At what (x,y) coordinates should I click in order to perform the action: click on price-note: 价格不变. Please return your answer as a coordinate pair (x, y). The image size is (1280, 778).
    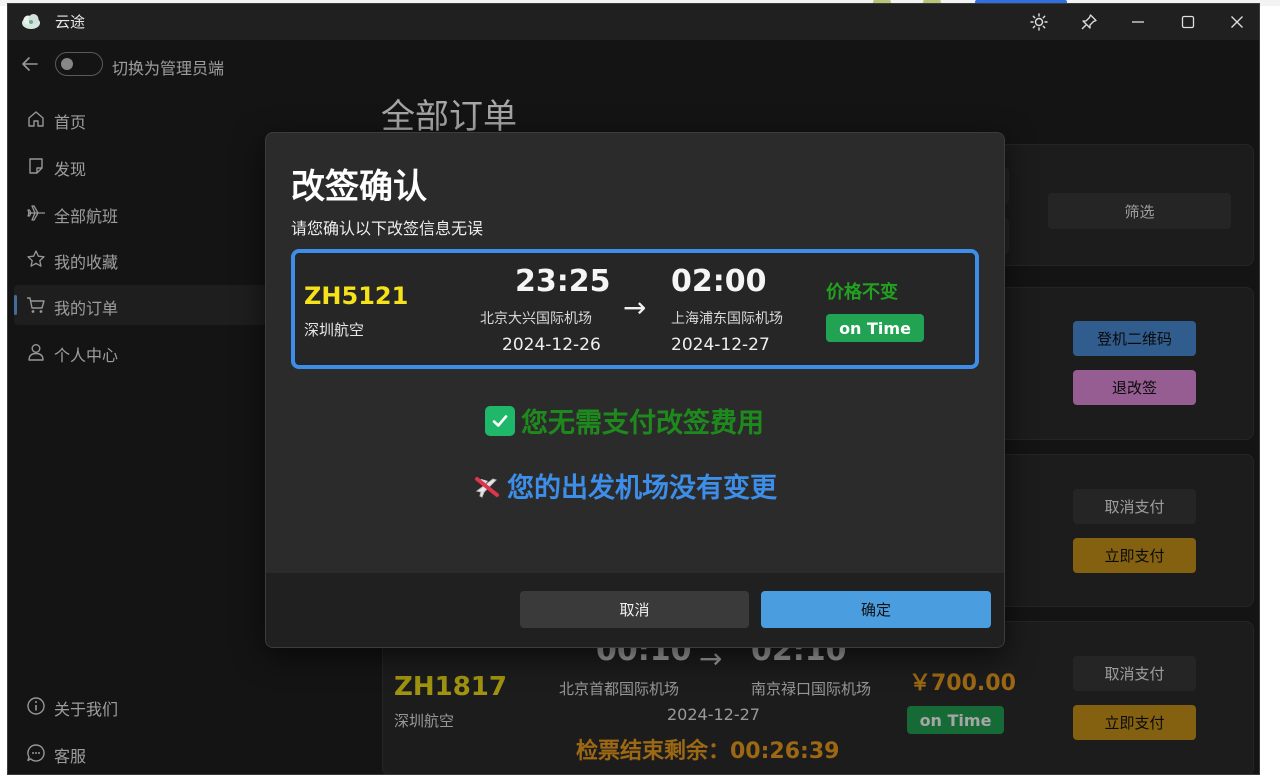
    Looking at the image, I should click on (862, 292).